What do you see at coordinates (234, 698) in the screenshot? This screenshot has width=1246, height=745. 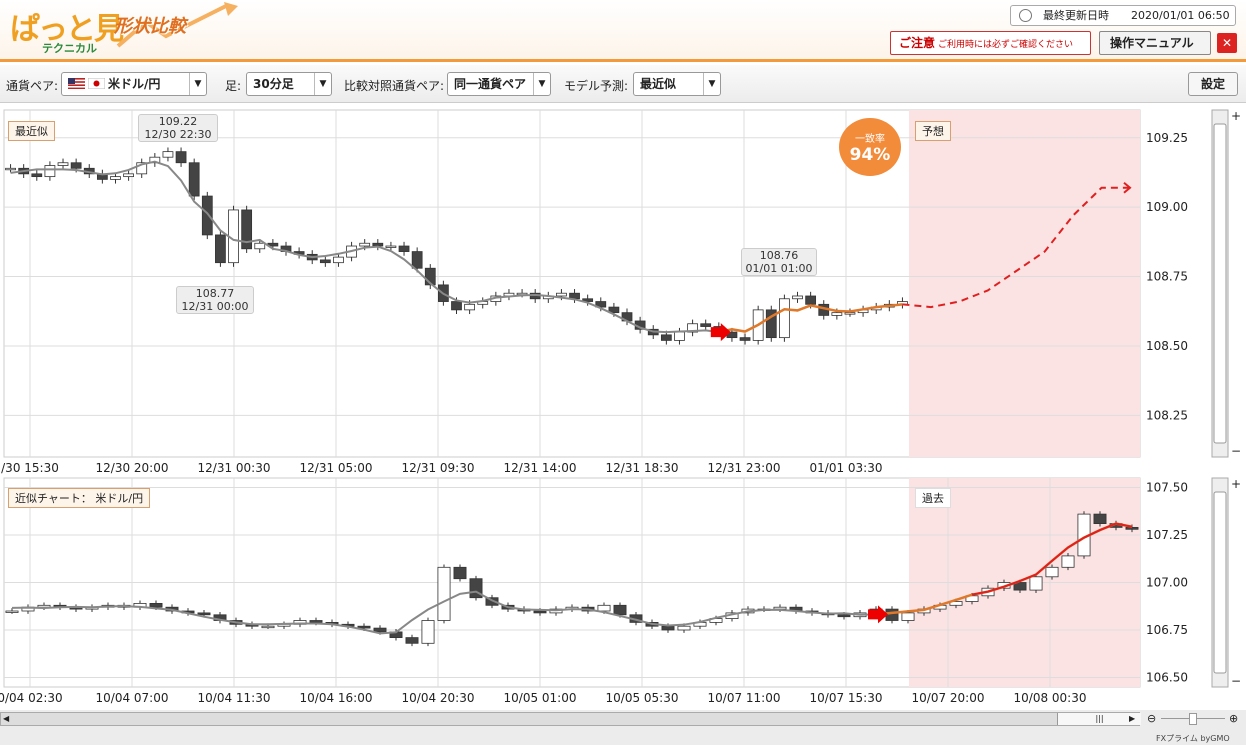 I see `x-tick-label: 10/04 11:30` at bounding box center [234, 698].